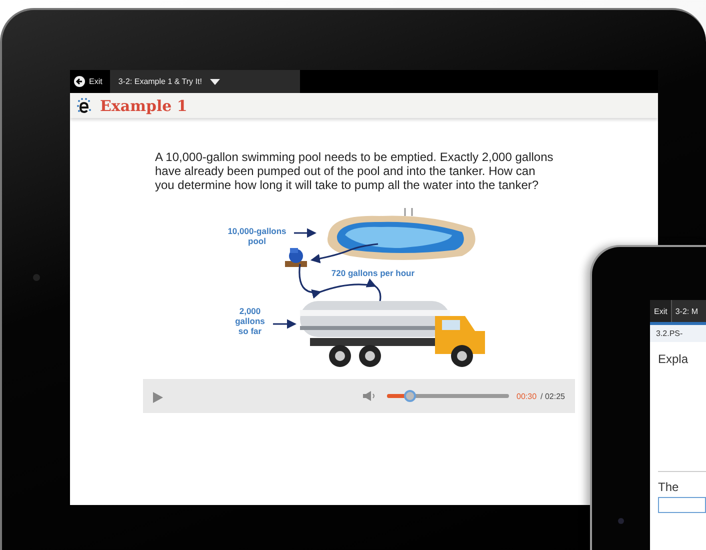 The width and height of the screenshot is (706, 550). Describe the element at coordinates (144, 105) in the screenshot. I see `lesson-title: Example 1` at that location.